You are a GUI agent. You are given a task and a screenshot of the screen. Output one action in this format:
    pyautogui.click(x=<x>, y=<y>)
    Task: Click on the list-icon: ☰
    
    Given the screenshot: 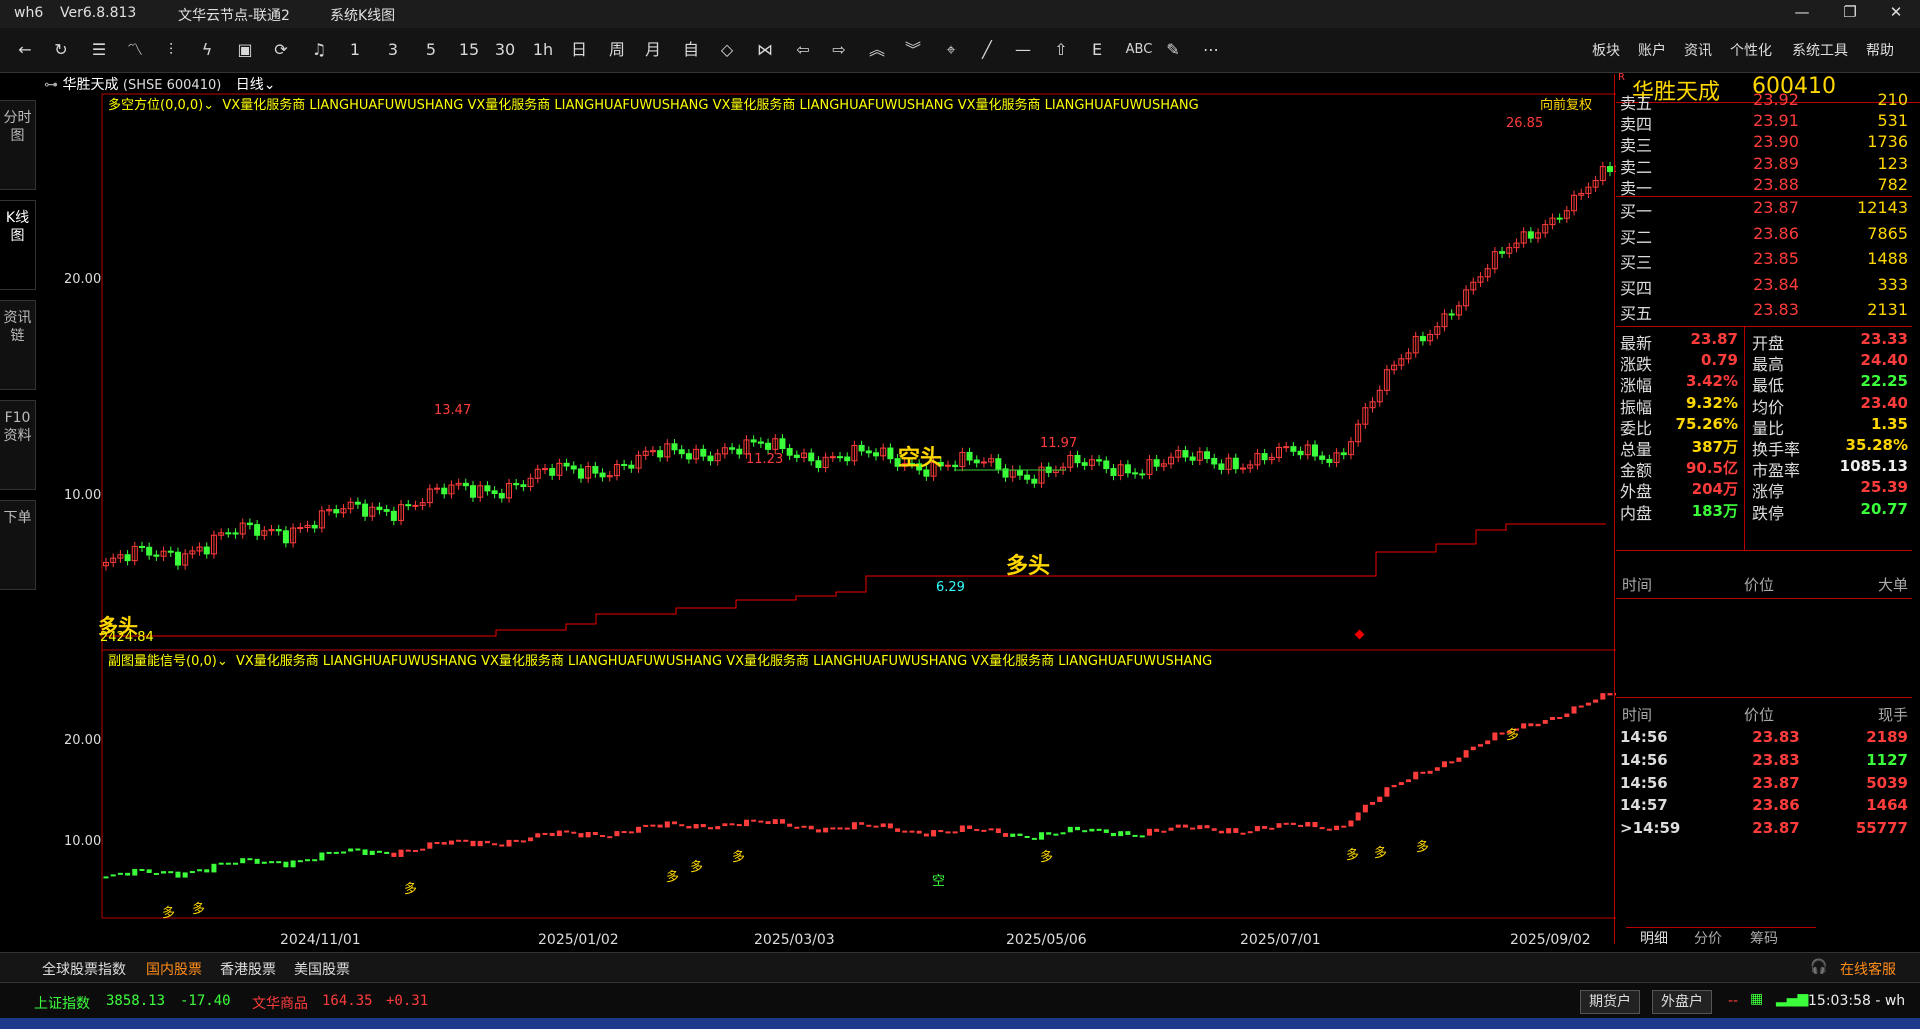 What is the action you would take?
    pyautogui.click(x=99, y=50)
    